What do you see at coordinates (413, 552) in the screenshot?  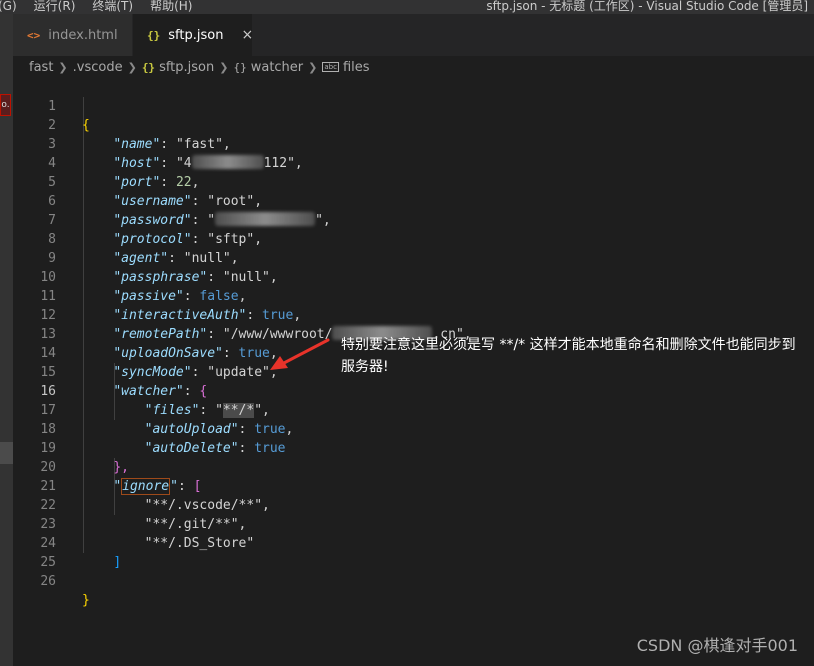 I see `code-line: 25` at bounding box center [413, 552].